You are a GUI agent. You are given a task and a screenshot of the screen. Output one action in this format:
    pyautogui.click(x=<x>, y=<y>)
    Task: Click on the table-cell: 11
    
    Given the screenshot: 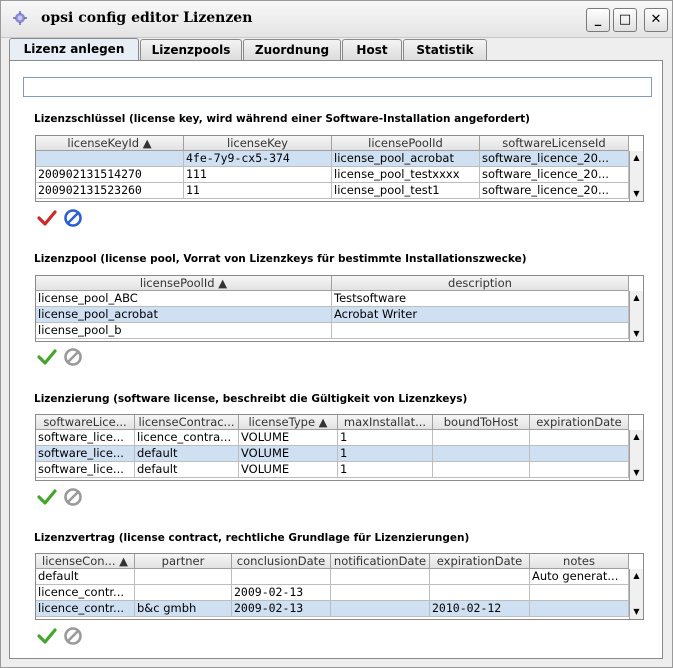 What is the action you would take?
    pyautogui.click(x=258, y=191)
    